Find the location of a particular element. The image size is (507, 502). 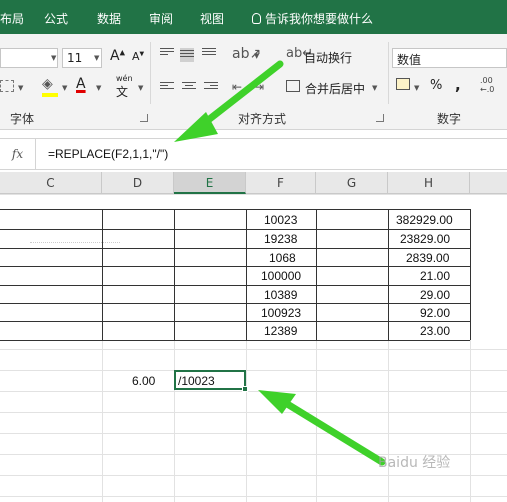

arrow-to-cell is located at coordinates (322, 428).